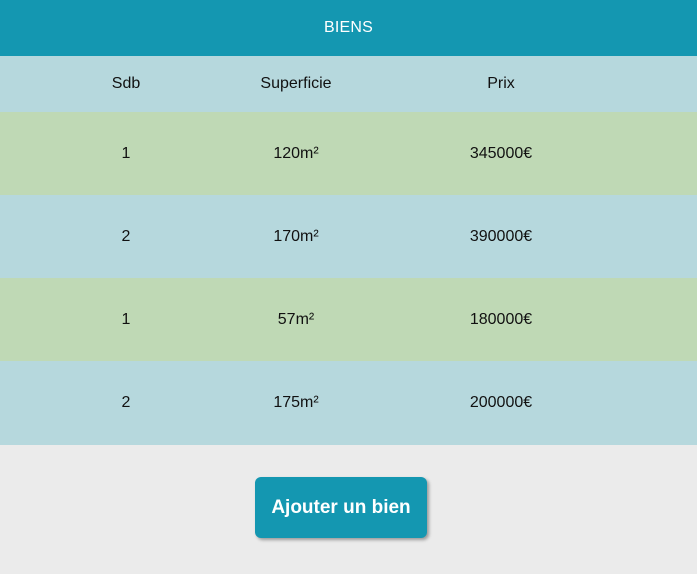 This screenshot has height=574, width=697. What do you see at coordinates (348, 84) in the screenshot?
I see `table-header-row: Sdb Superficie Prix` at bounding box center [348, 84].